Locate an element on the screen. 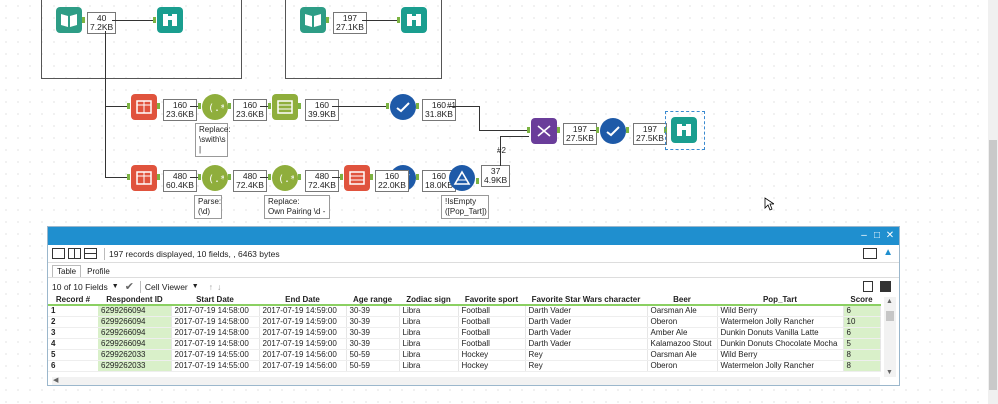  results-titlebar: – □ ✕ is located at coordinates (473, 236).